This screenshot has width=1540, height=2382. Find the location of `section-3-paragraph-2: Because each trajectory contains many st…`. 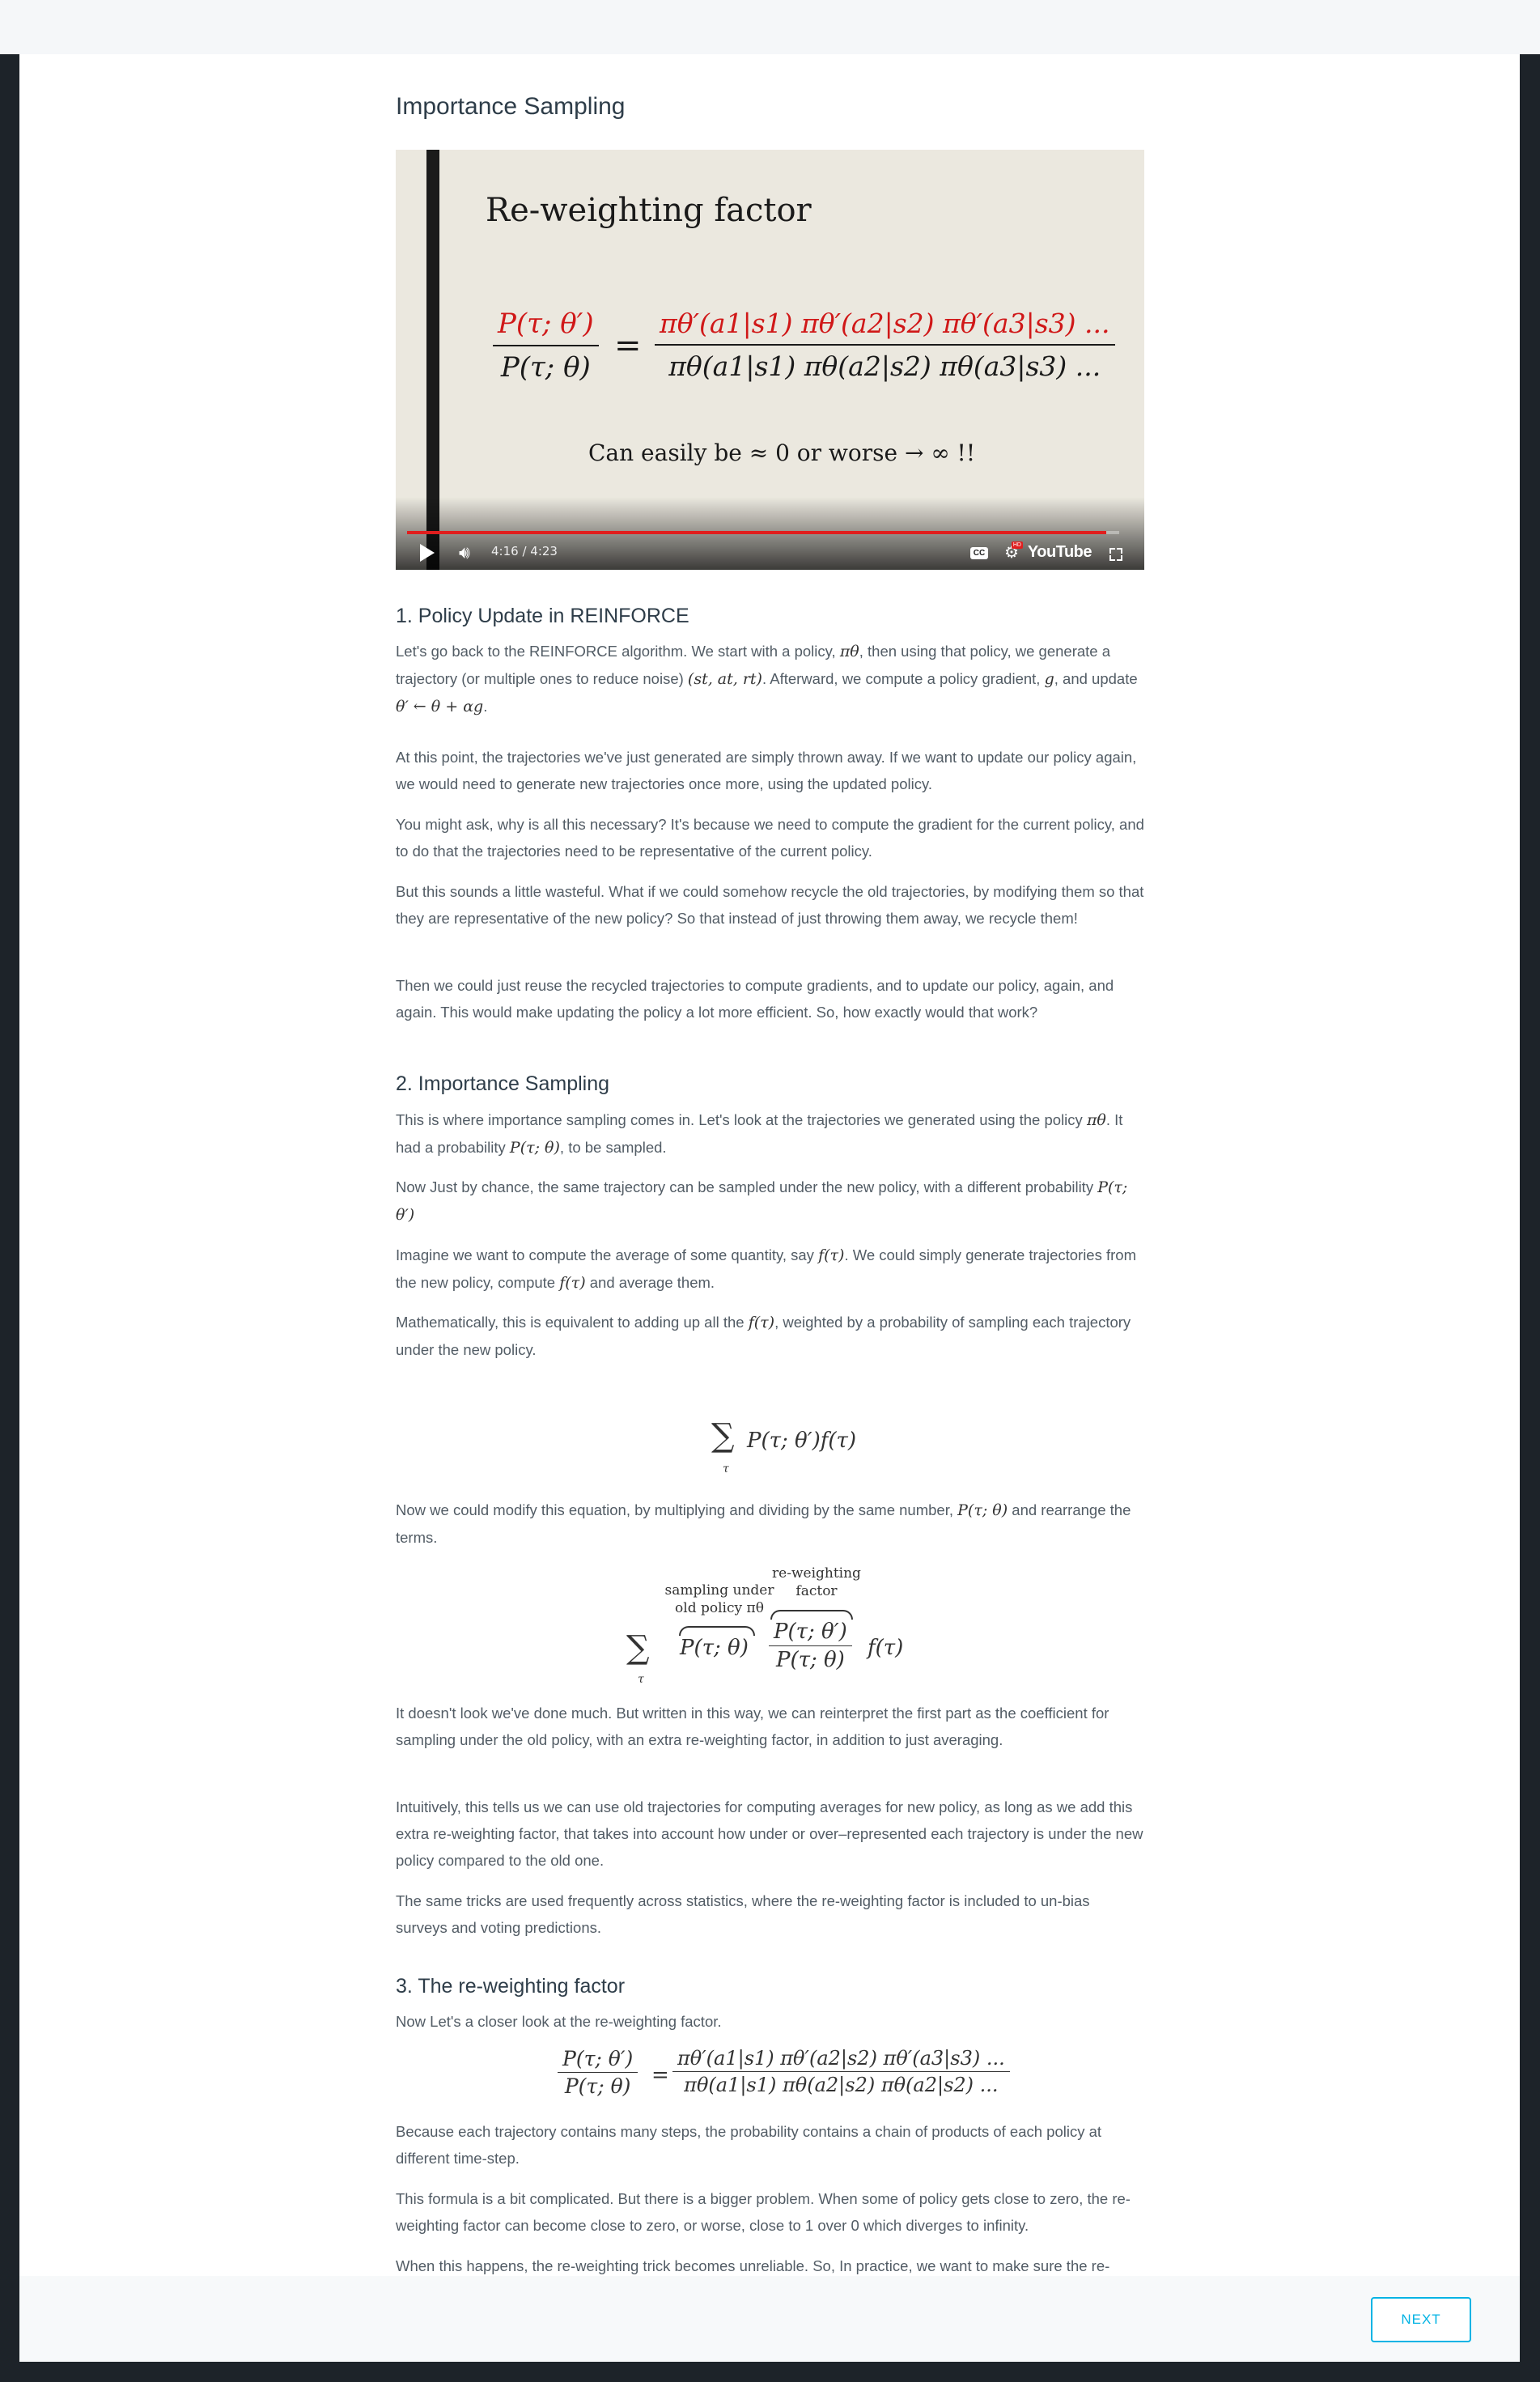

section-3-paragraph-2: Because each trajectory contains many st… is located at coordinates (749, 2145).